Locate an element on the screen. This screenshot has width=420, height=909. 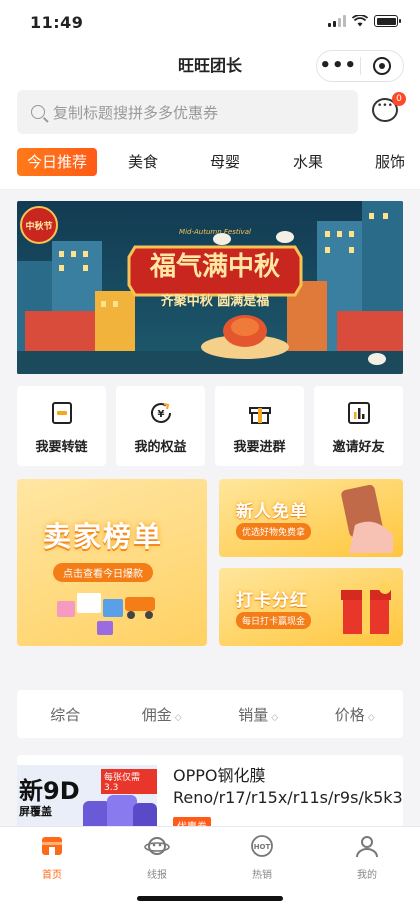
close-mini-program-button is located at coordinates (382, 66).